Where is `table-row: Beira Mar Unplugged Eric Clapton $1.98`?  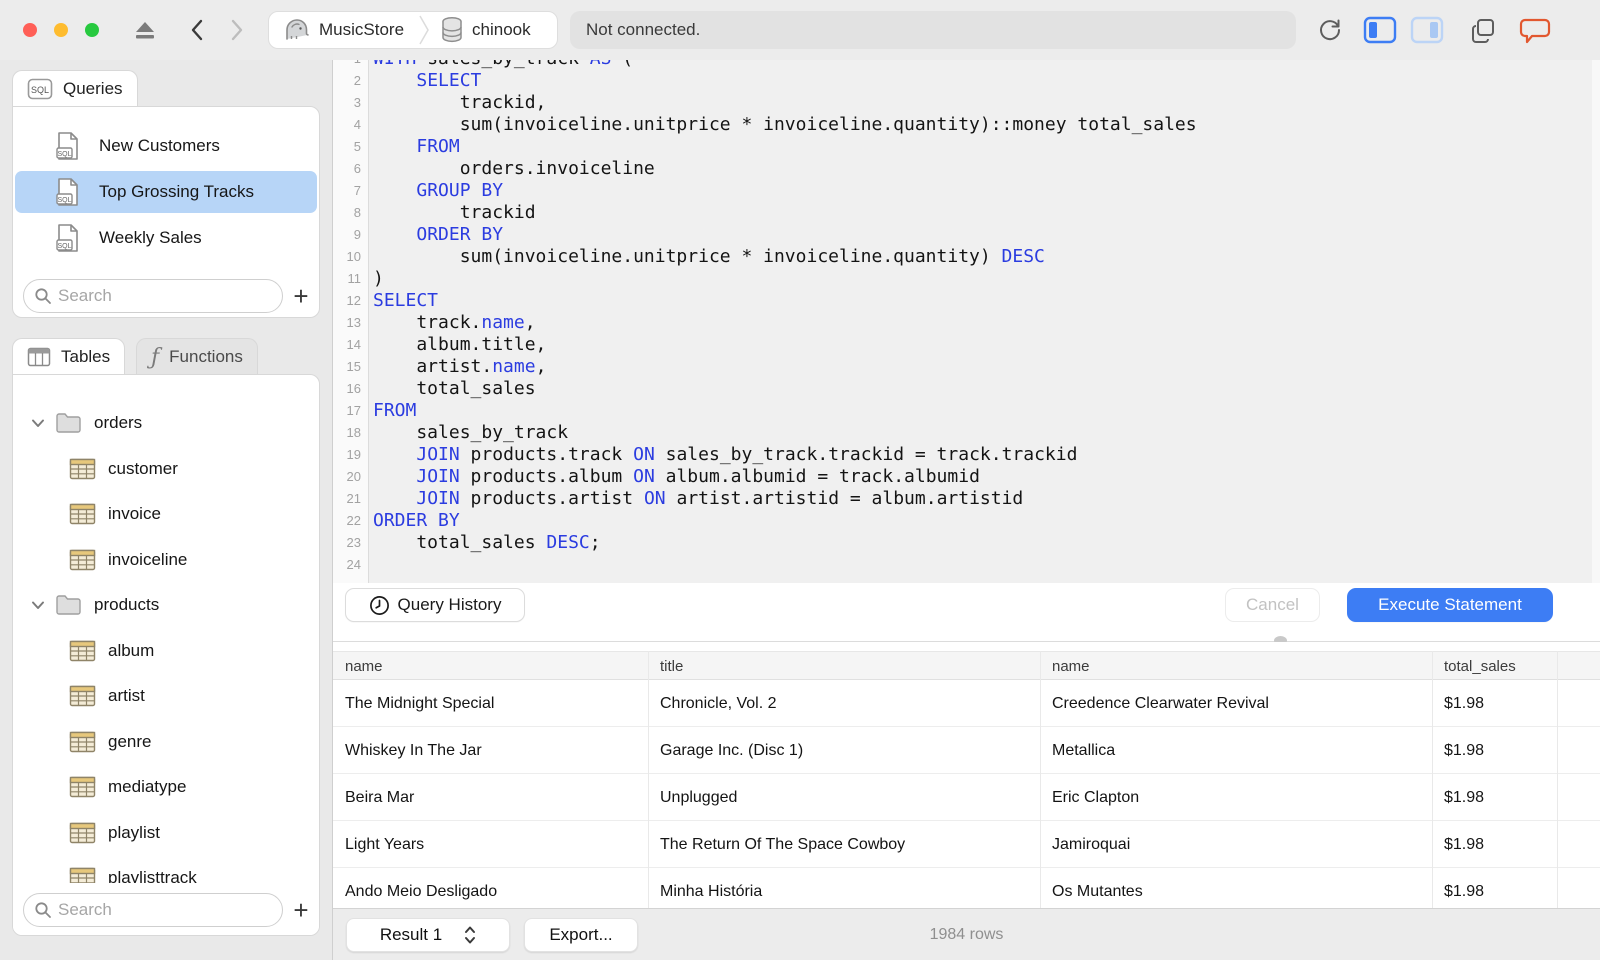
table-row: Beira Mar Unplugged Eric Clapton $1.98 is located at coordinates (966, 797).